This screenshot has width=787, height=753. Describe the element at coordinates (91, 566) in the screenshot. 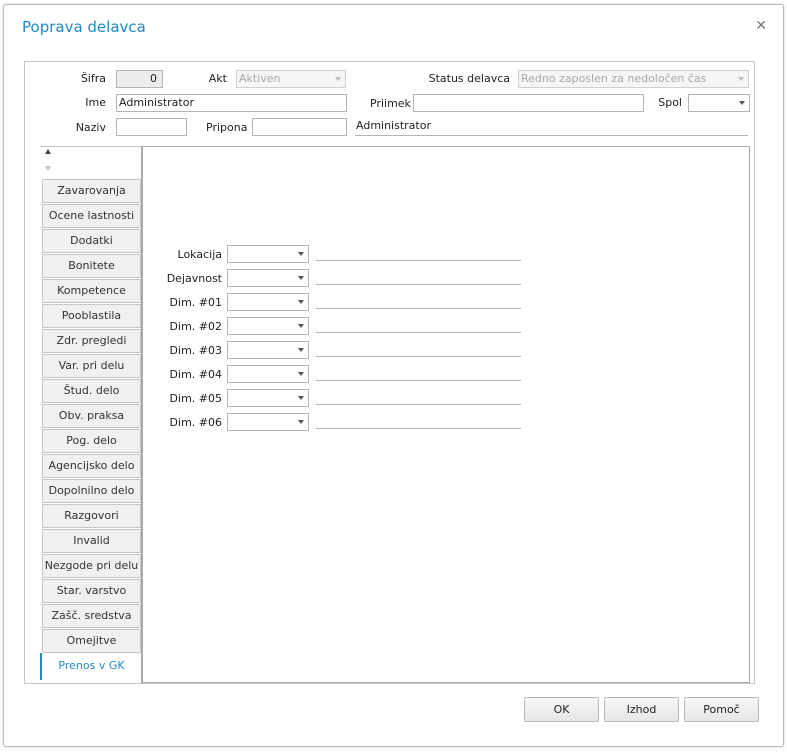

I see `tab-nezgode-pri-delu: Nezgode pri delu` at that location.